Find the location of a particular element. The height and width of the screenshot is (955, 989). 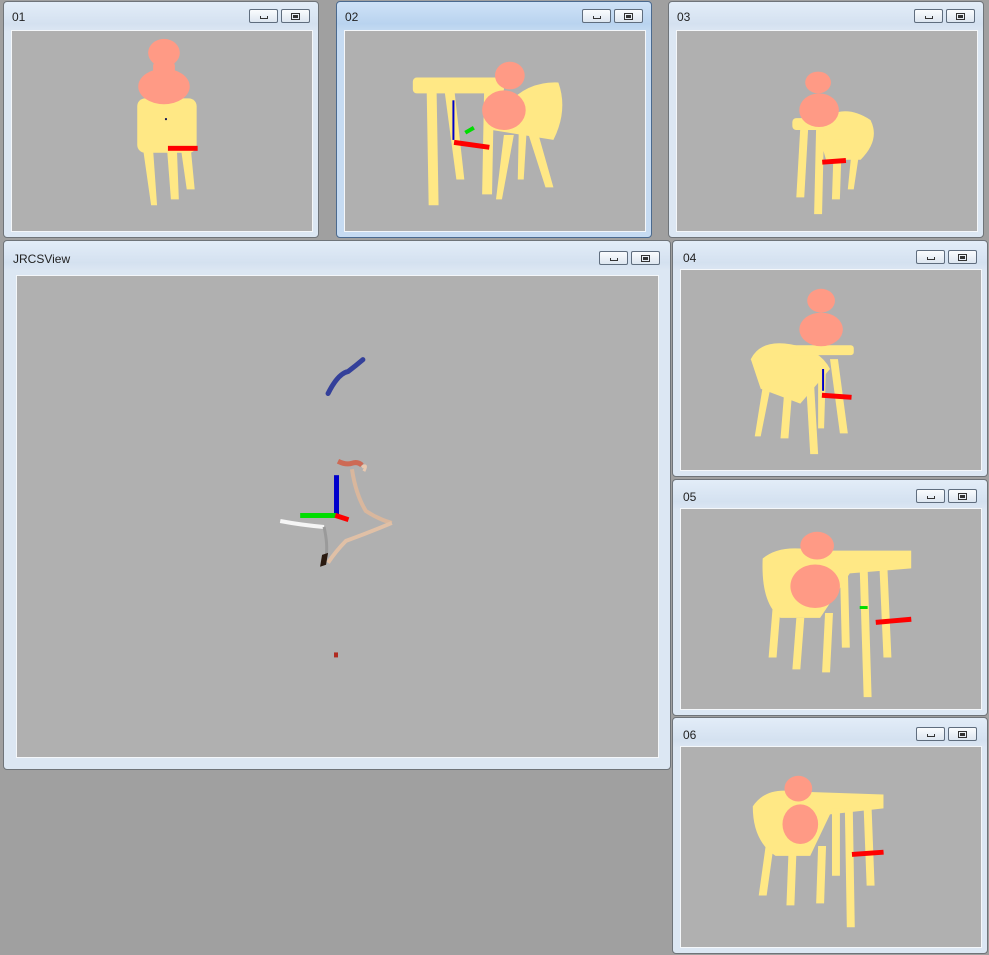

view-window-02: 02 is located at coordinates (494, 119).